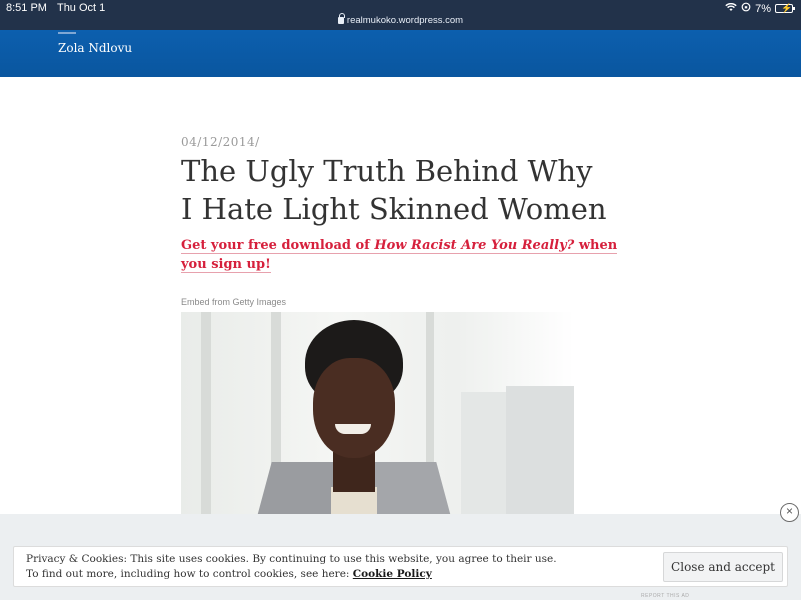 The image size is (801, 600). I want to click on battery-percent: 7%, so click(763, 8).